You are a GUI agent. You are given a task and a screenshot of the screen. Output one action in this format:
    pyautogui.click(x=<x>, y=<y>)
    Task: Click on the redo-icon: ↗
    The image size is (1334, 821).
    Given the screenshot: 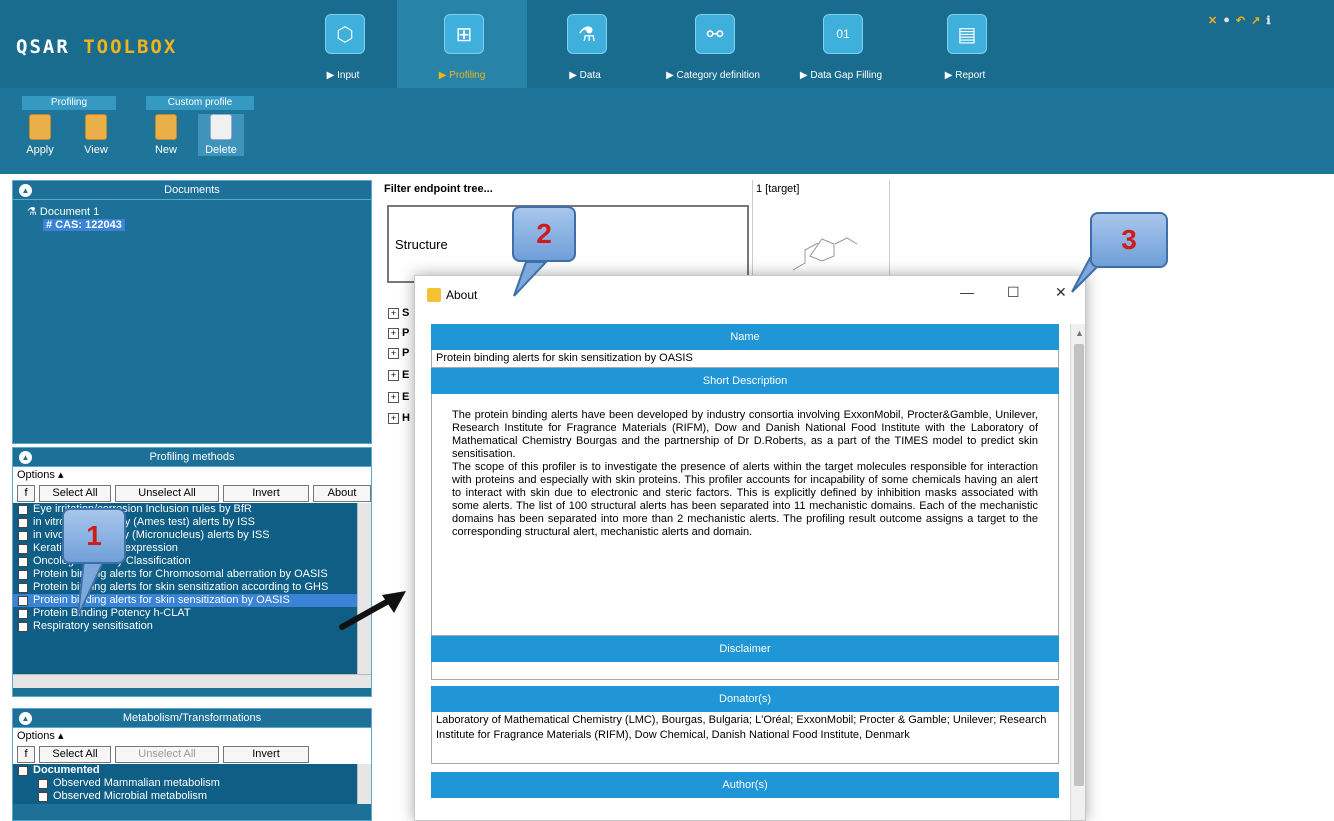 What is the action you would take?
    pyautogui.click(x=1255, y=20)
    